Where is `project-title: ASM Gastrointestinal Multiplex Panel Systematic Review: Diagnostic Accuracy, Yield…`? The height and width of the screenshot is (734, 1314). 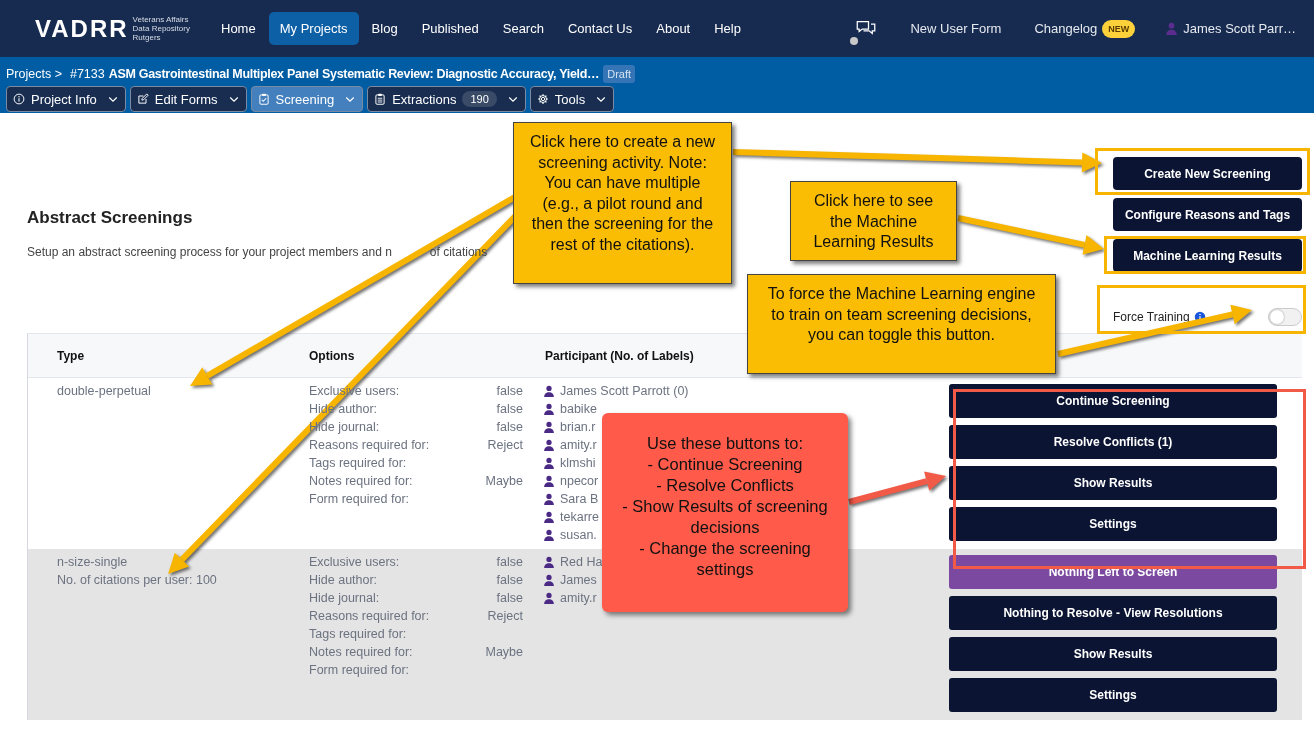
project-title: ASM Gastrointestinal Multiplex Panel Systematic Review: Diagnostic Accuracy, Yield… is located at coordinates (354, 73).